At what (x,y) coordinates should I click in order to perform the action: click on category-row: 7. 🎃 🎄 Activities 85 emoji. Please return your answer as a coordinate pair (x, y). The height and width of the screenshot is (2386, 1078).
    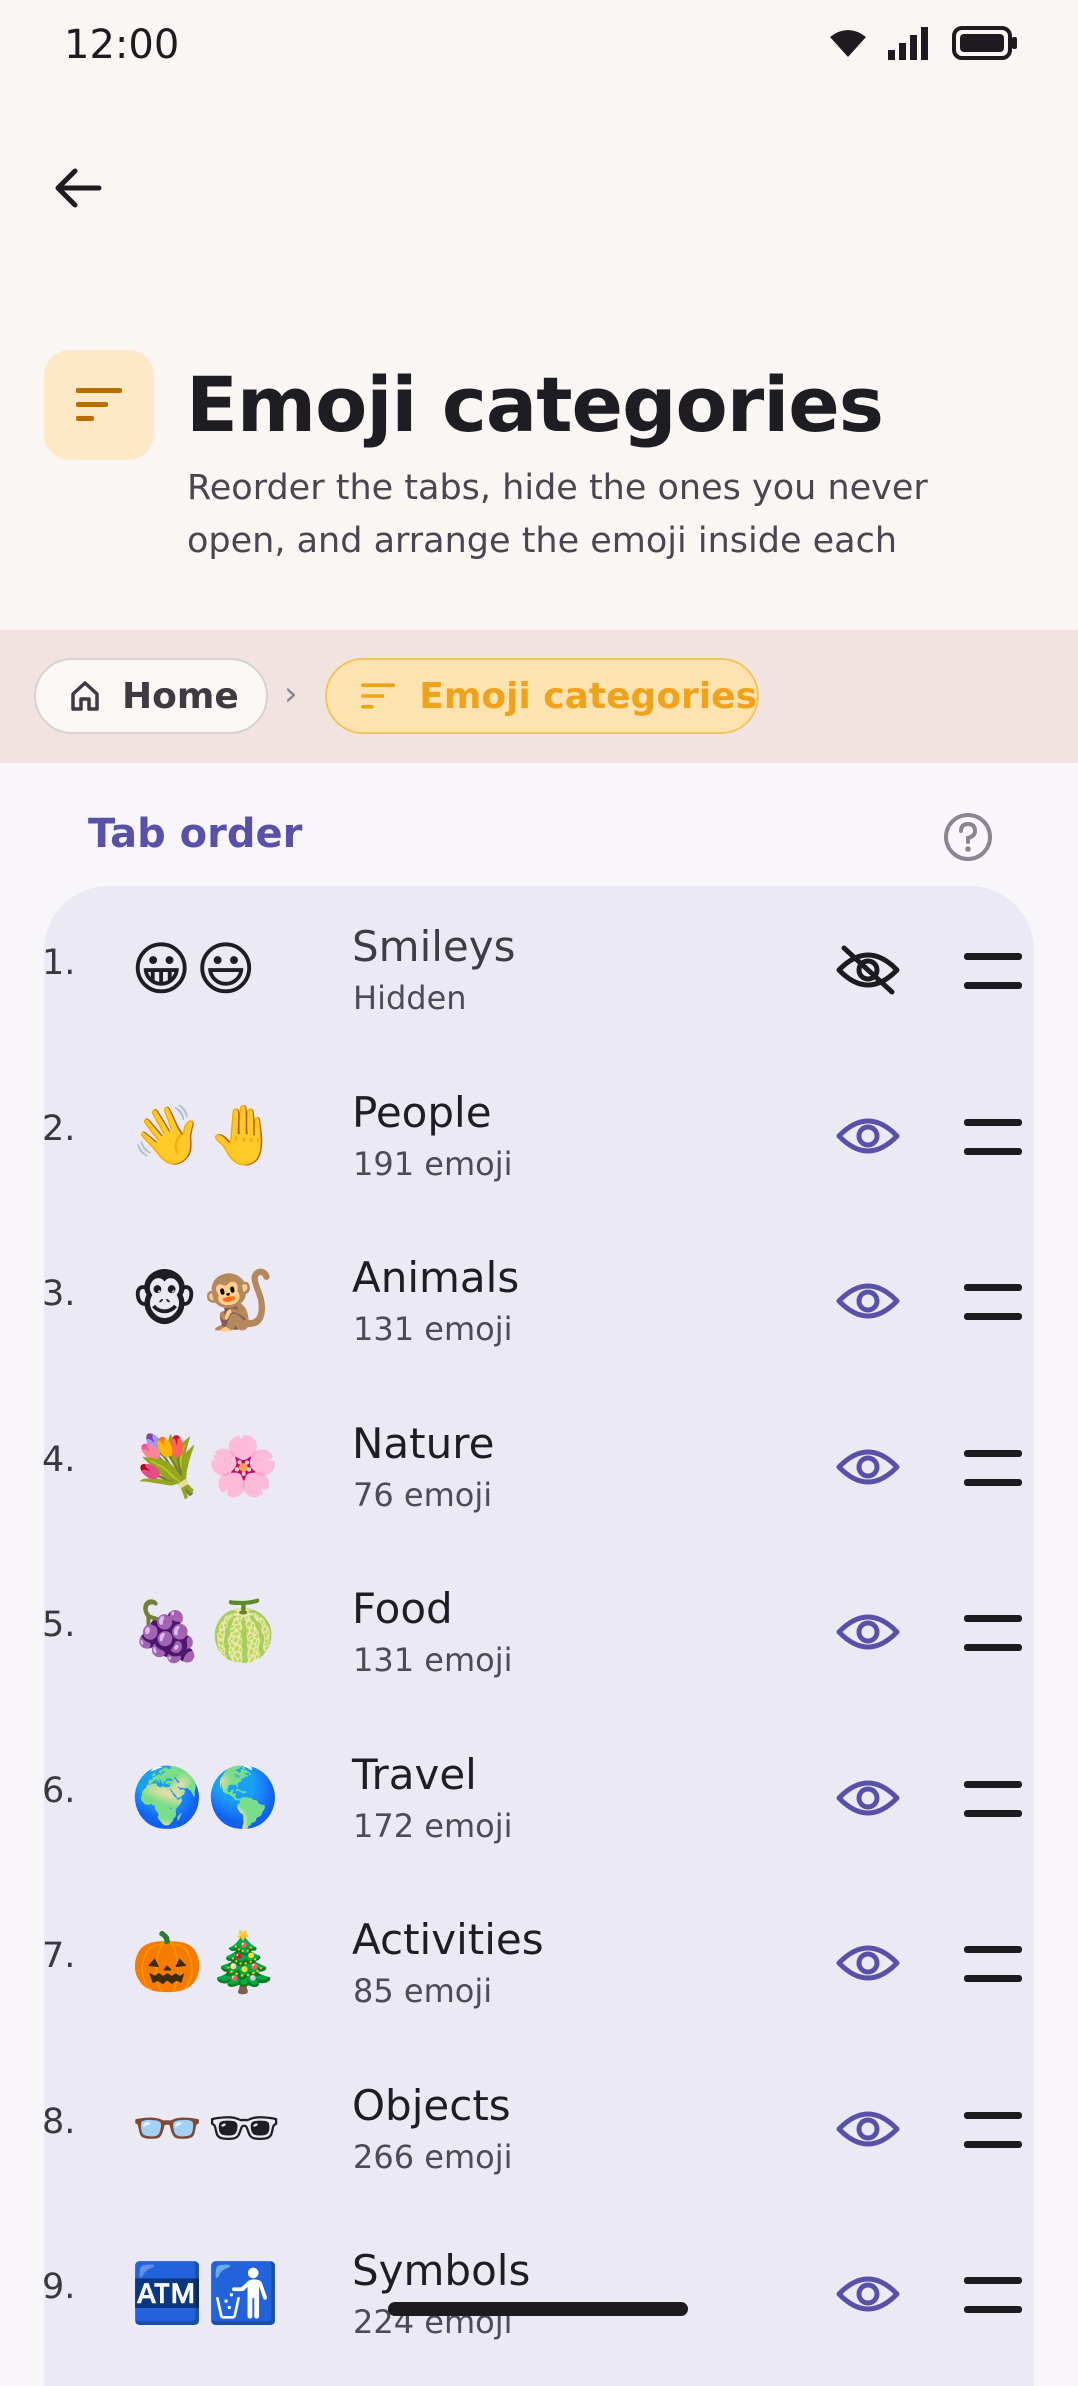
    Looking at the image, I should click on (539, 1964).